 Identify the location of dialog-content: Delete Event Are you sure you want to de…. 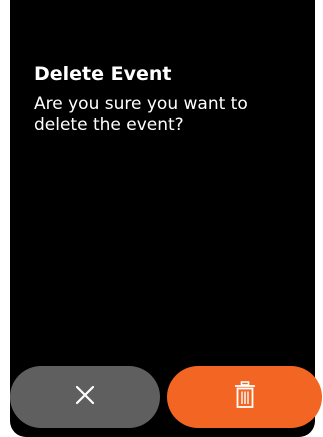
(169, 99).